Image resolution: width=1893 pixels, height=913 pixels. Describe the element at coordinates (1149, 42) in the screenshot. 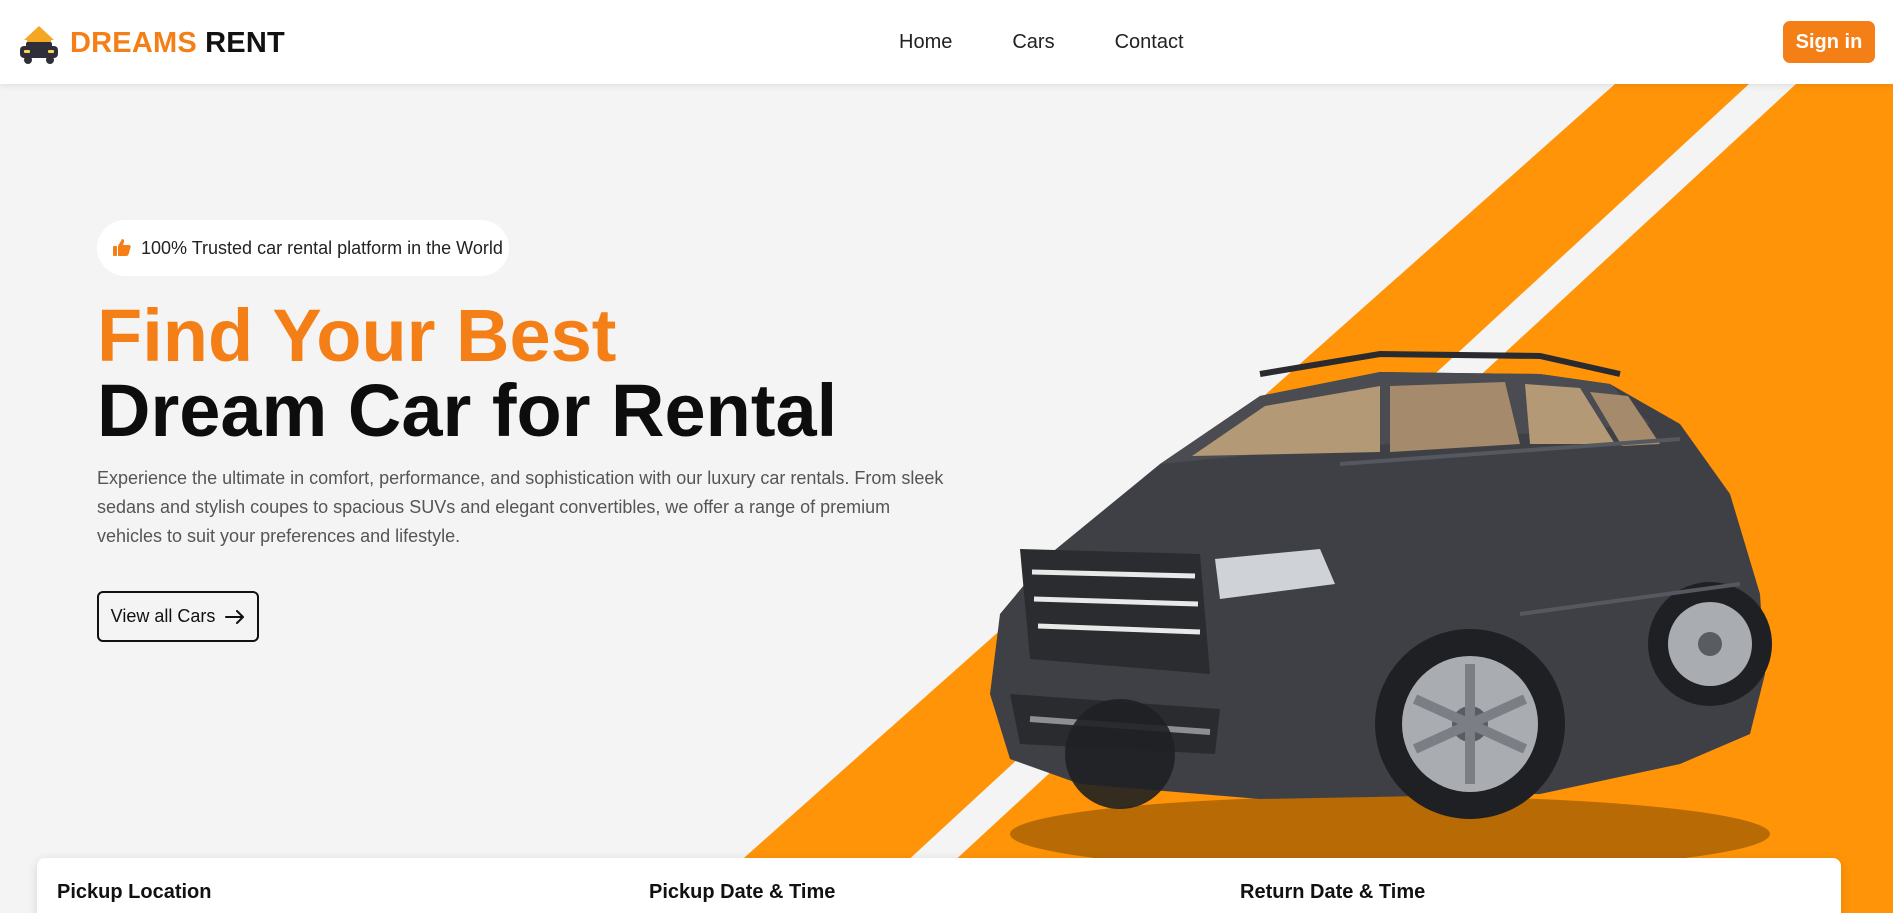

I see `nav-contact: Contact` at that location.